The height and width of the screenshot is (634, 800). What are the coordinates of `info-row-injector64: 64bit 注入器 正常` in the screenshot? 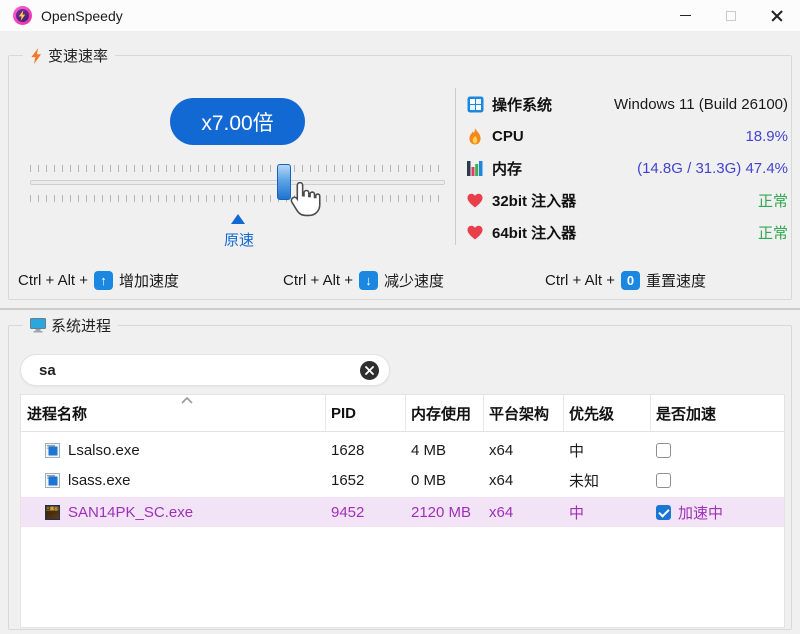 It's located at (627, 232).